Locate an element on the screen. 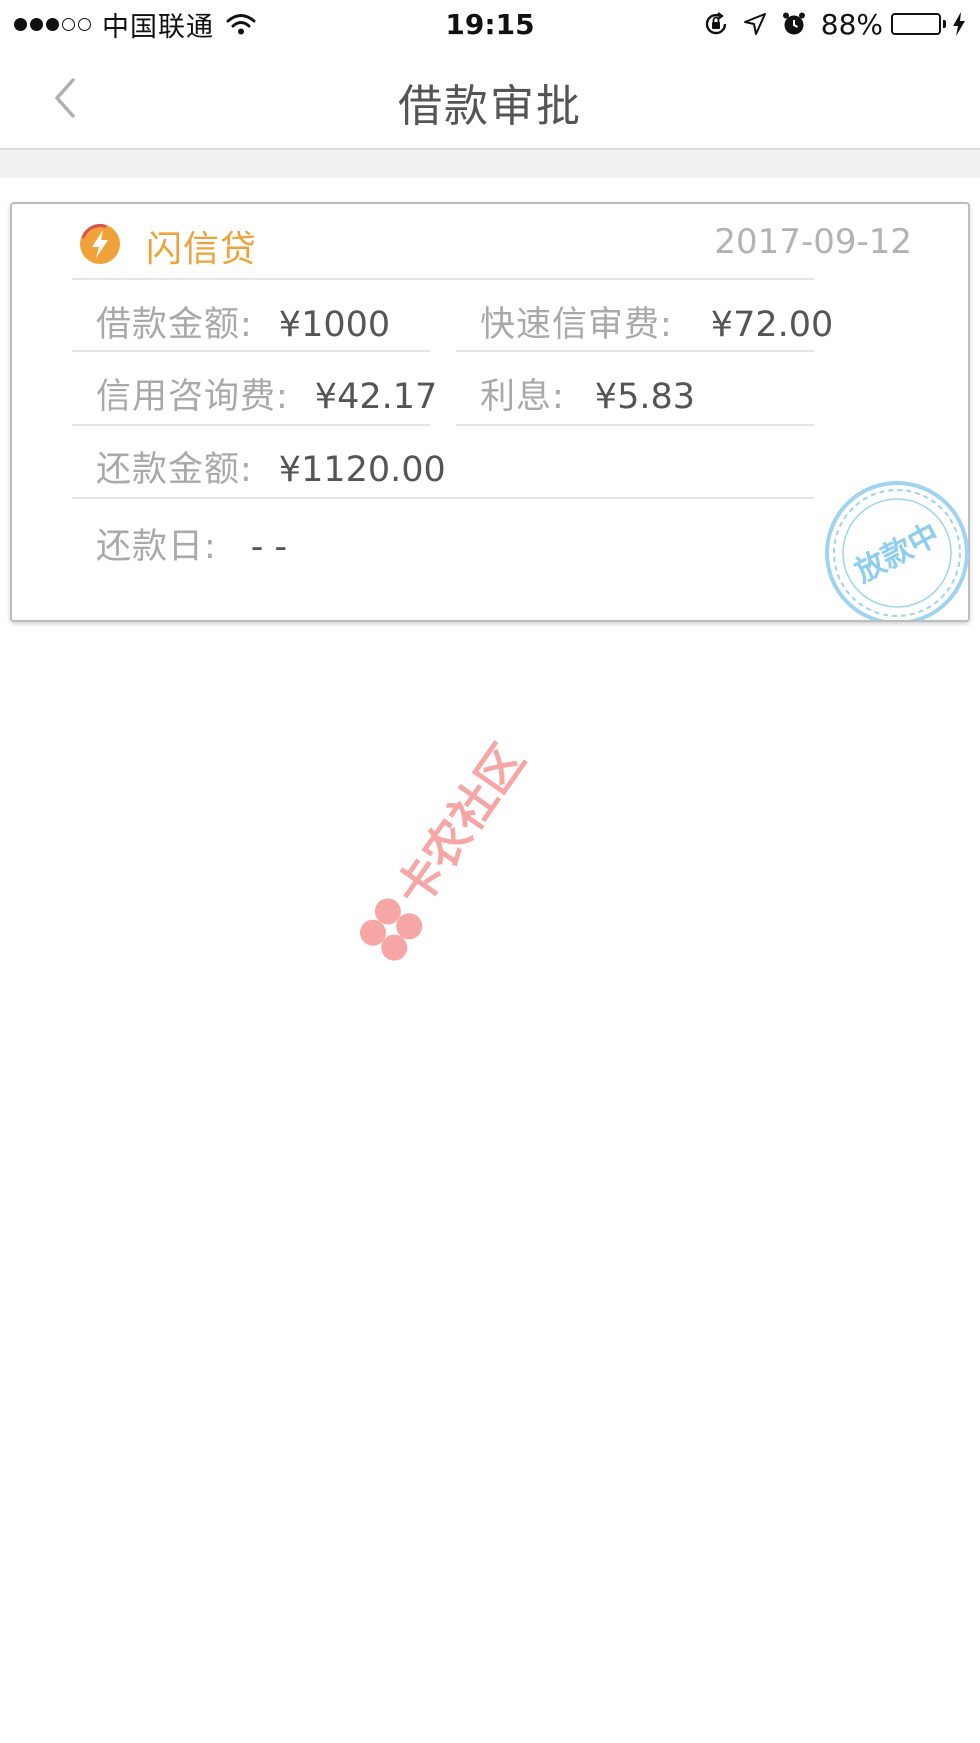 This screenshot has width=980, height=1743. carrier-name: 中国联通 is located at coordinates (158, 27).